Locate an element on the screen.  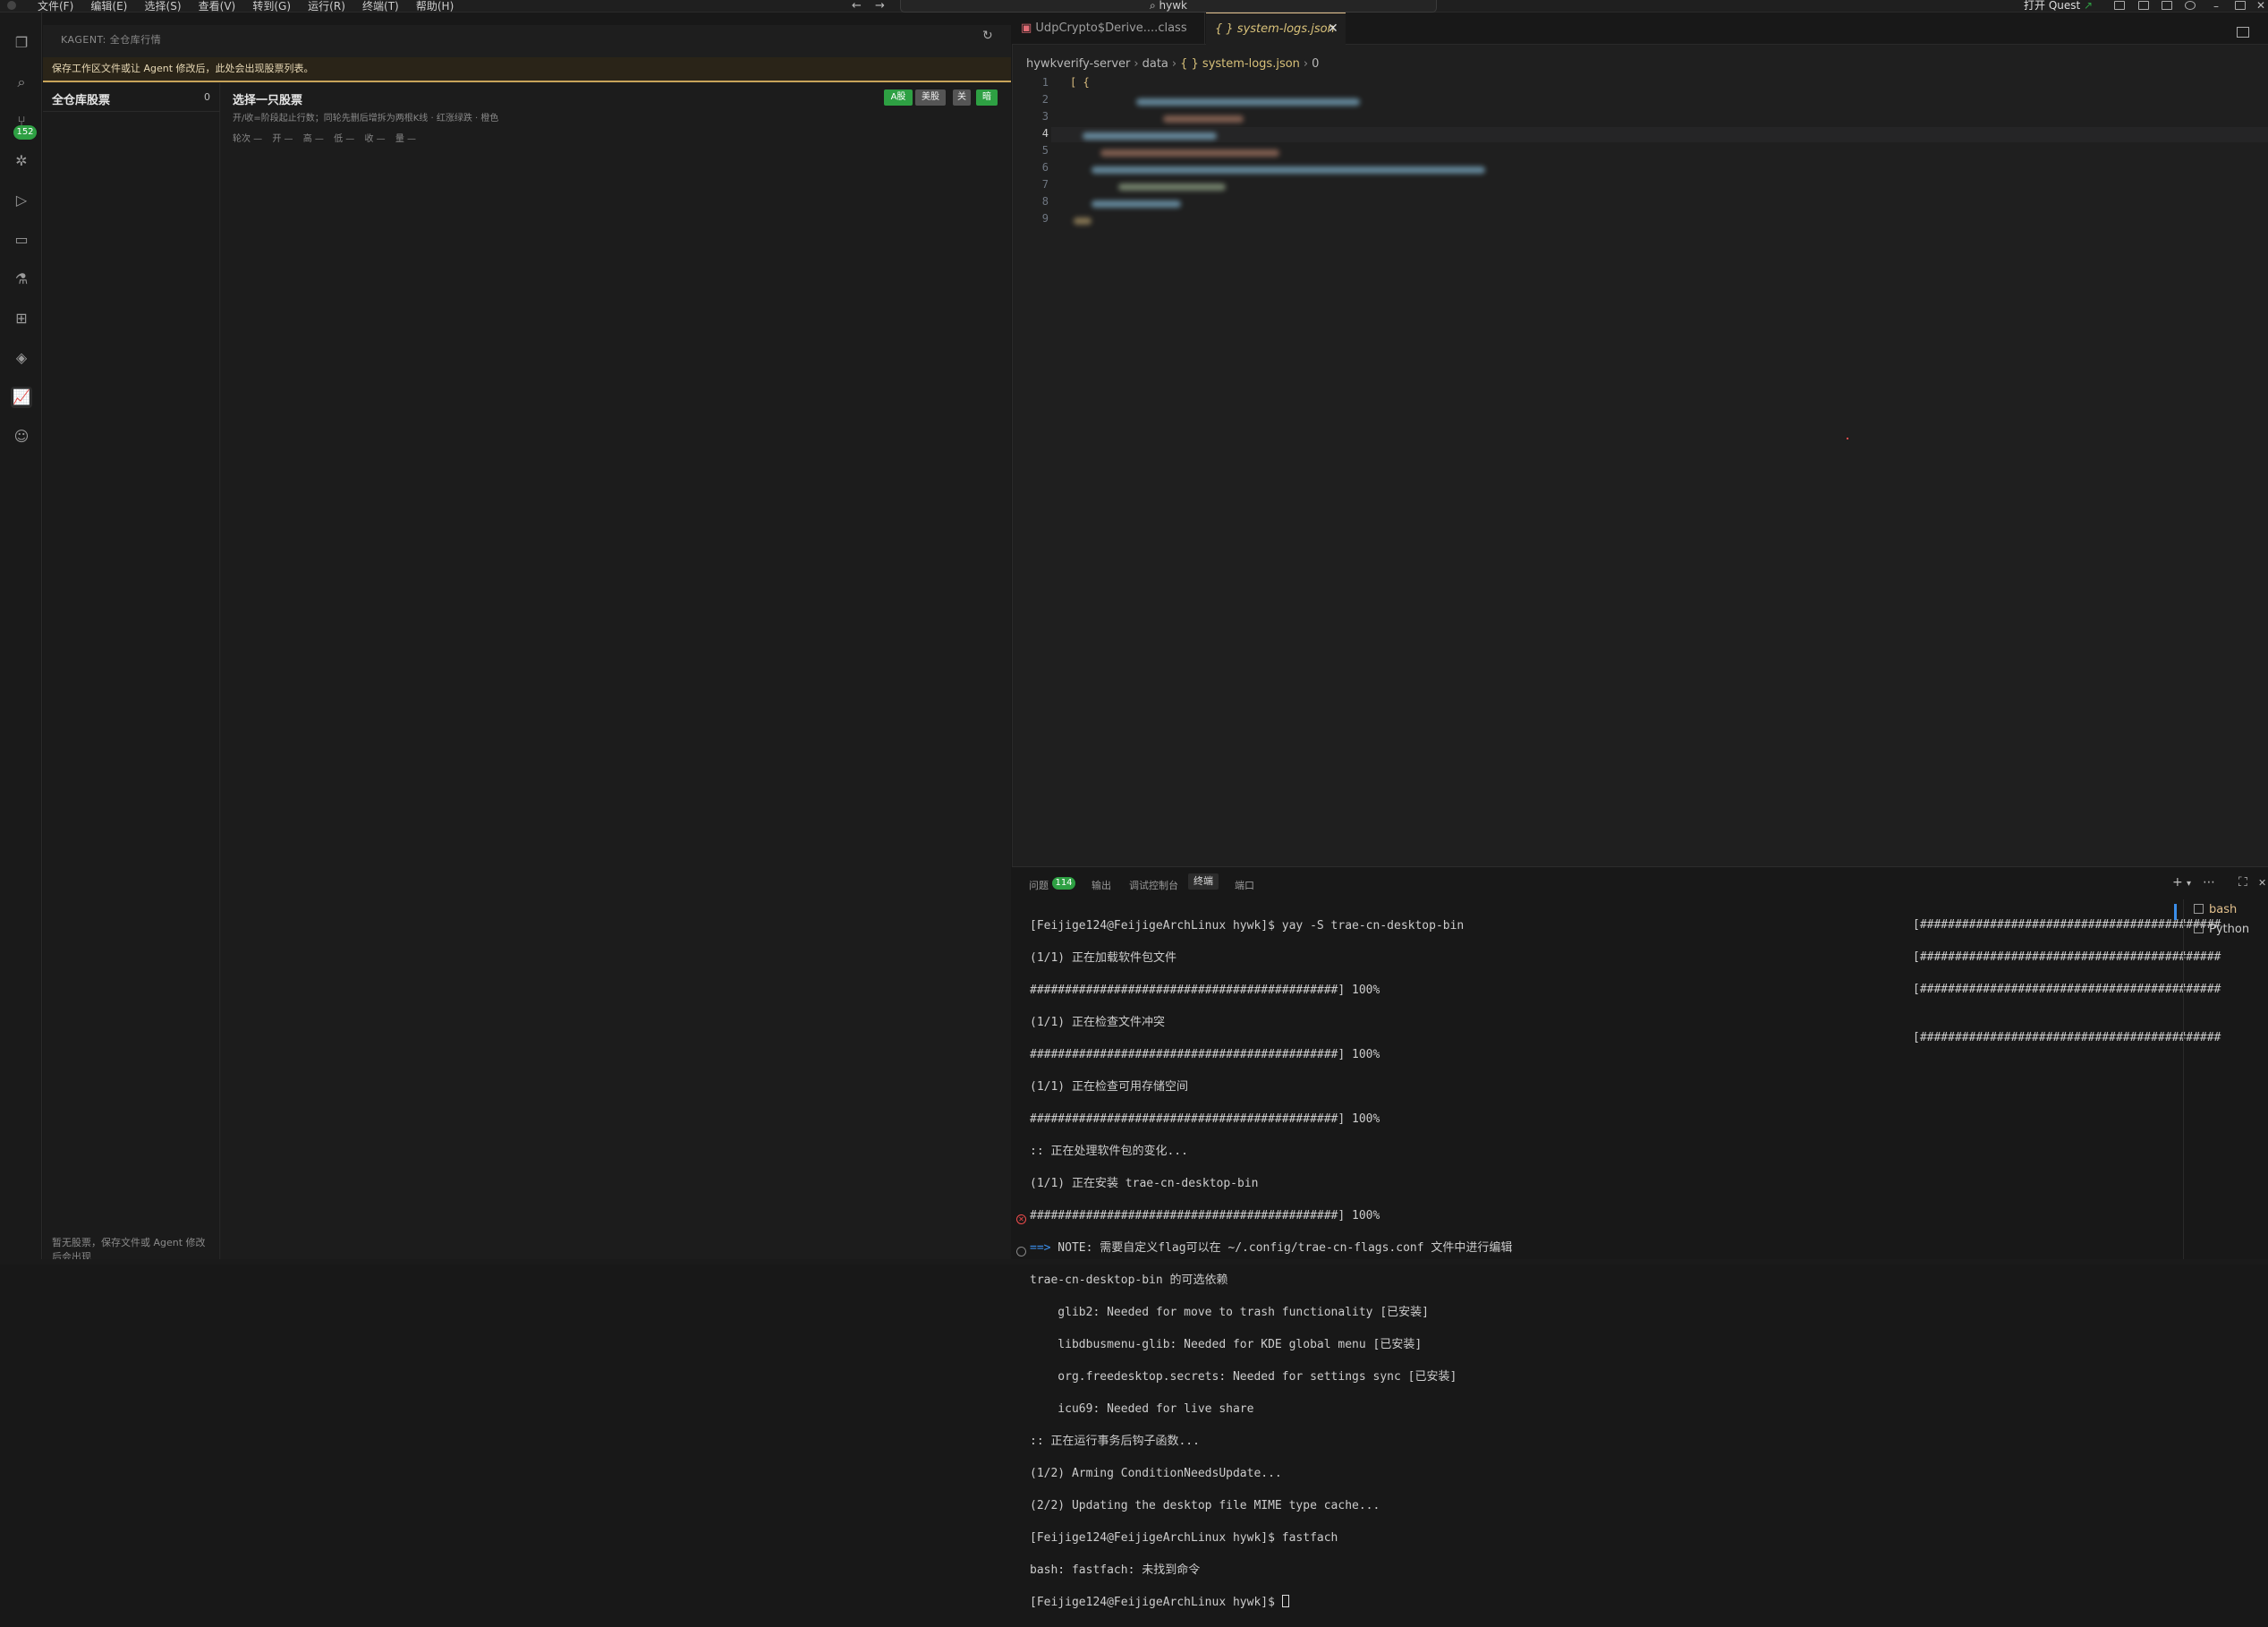
ohlc-row: 轮次 — 开 — 高 — 低 — 收 — 量 — is located at coordinates (328, 137).